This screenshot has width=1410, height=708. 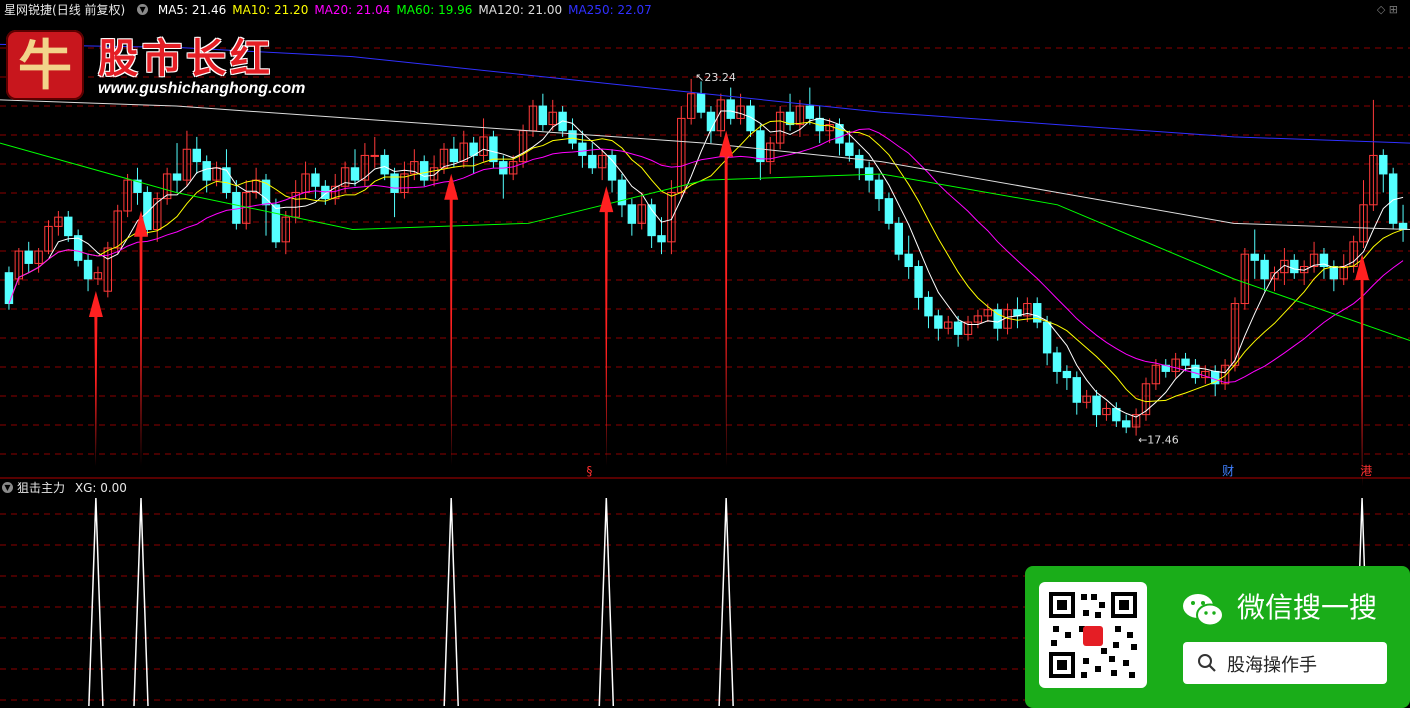 I want to click on sub-panel-value: XG: 0.00, so click(x=100, y=488).